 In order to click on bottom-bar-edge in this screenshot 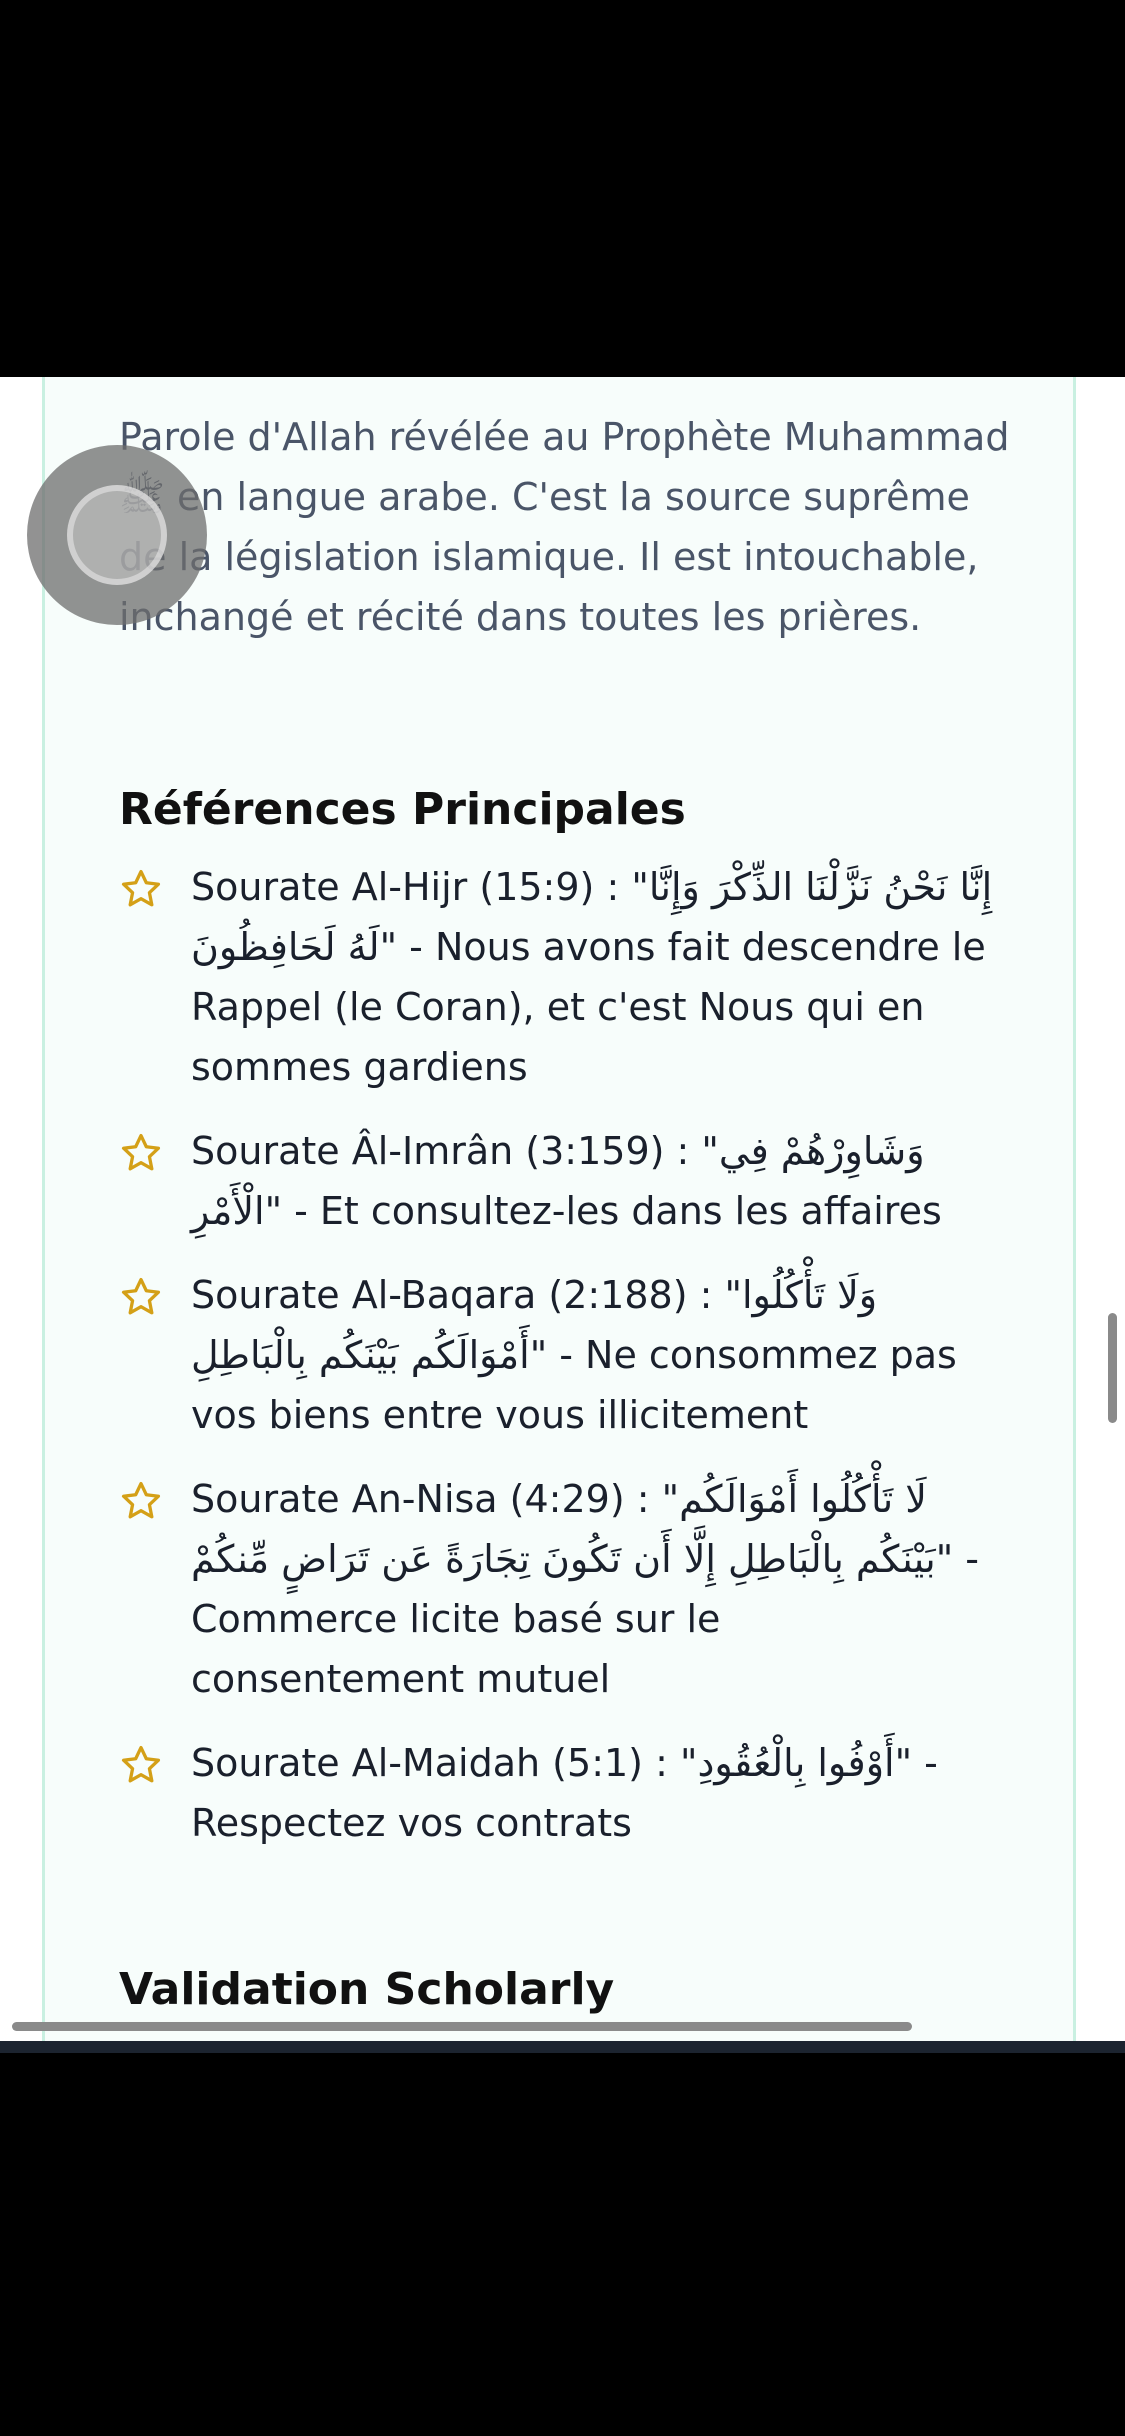, I will do `click(562, 2047)`.